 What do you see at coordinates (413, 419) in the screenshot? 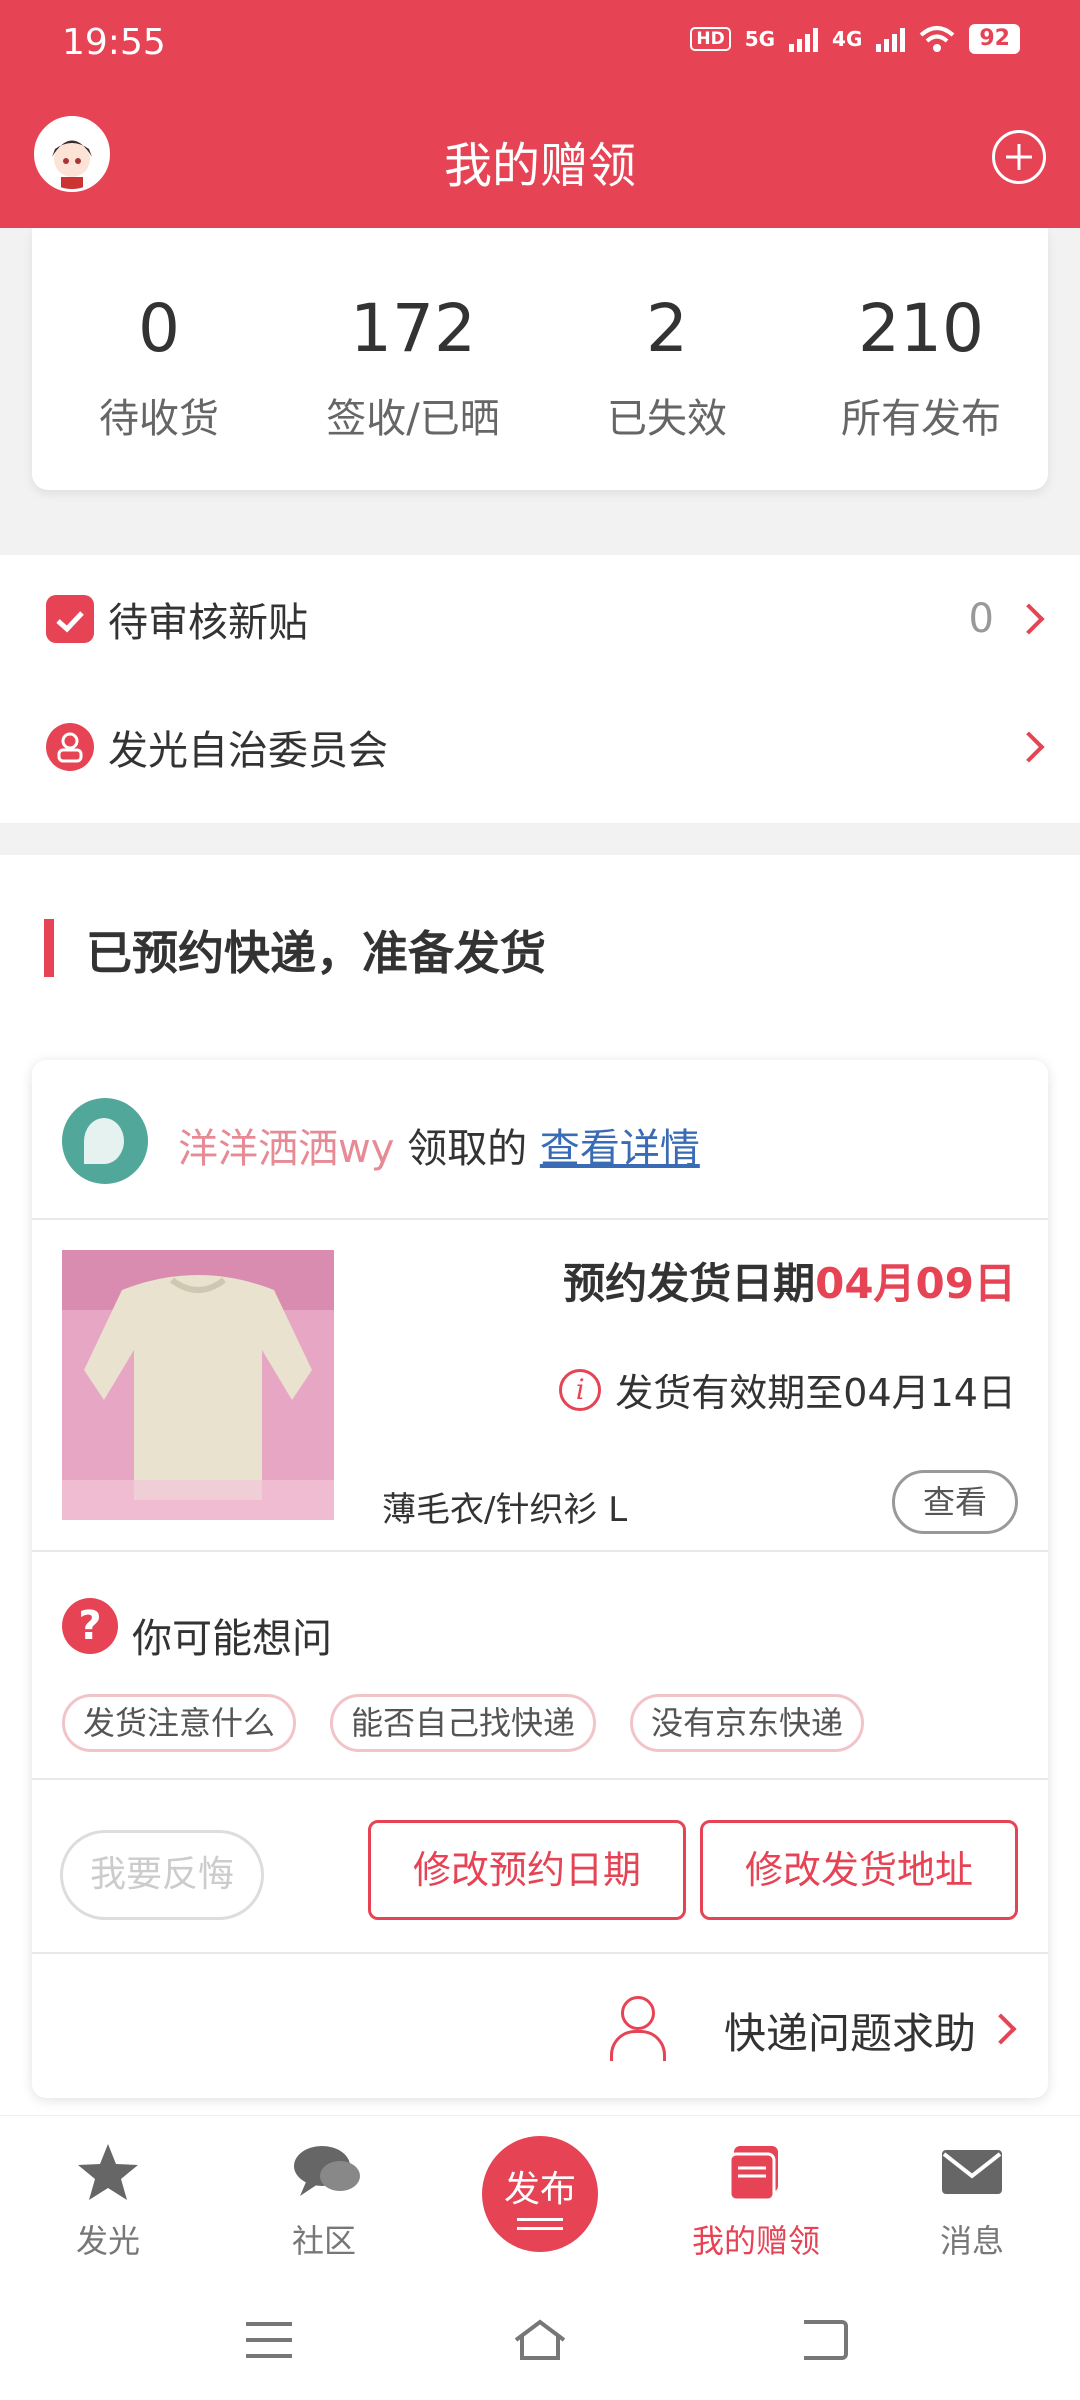
I see `stat-label: 签收/已晒` at bounding box center [413, 419].